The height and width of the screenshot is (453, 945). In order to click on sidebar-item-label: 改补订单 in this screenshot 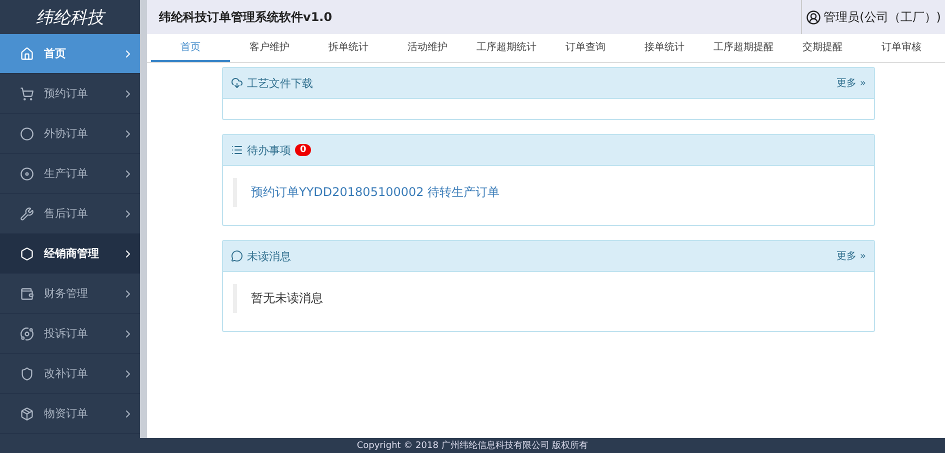, I will do `click(66, 373)`.